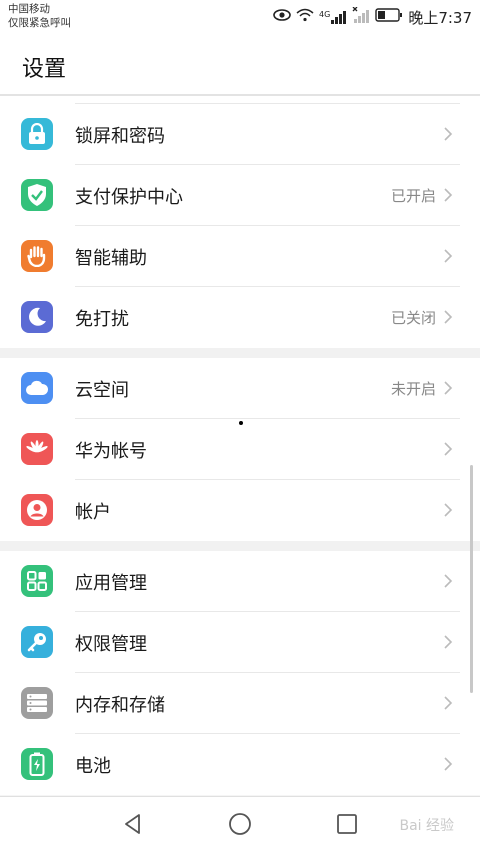 Image resolution: width=480 pixels, height=853 pixels. Describe the element at coordinates (37, 764) in the screenshot. I see `battery-icon` at that location.